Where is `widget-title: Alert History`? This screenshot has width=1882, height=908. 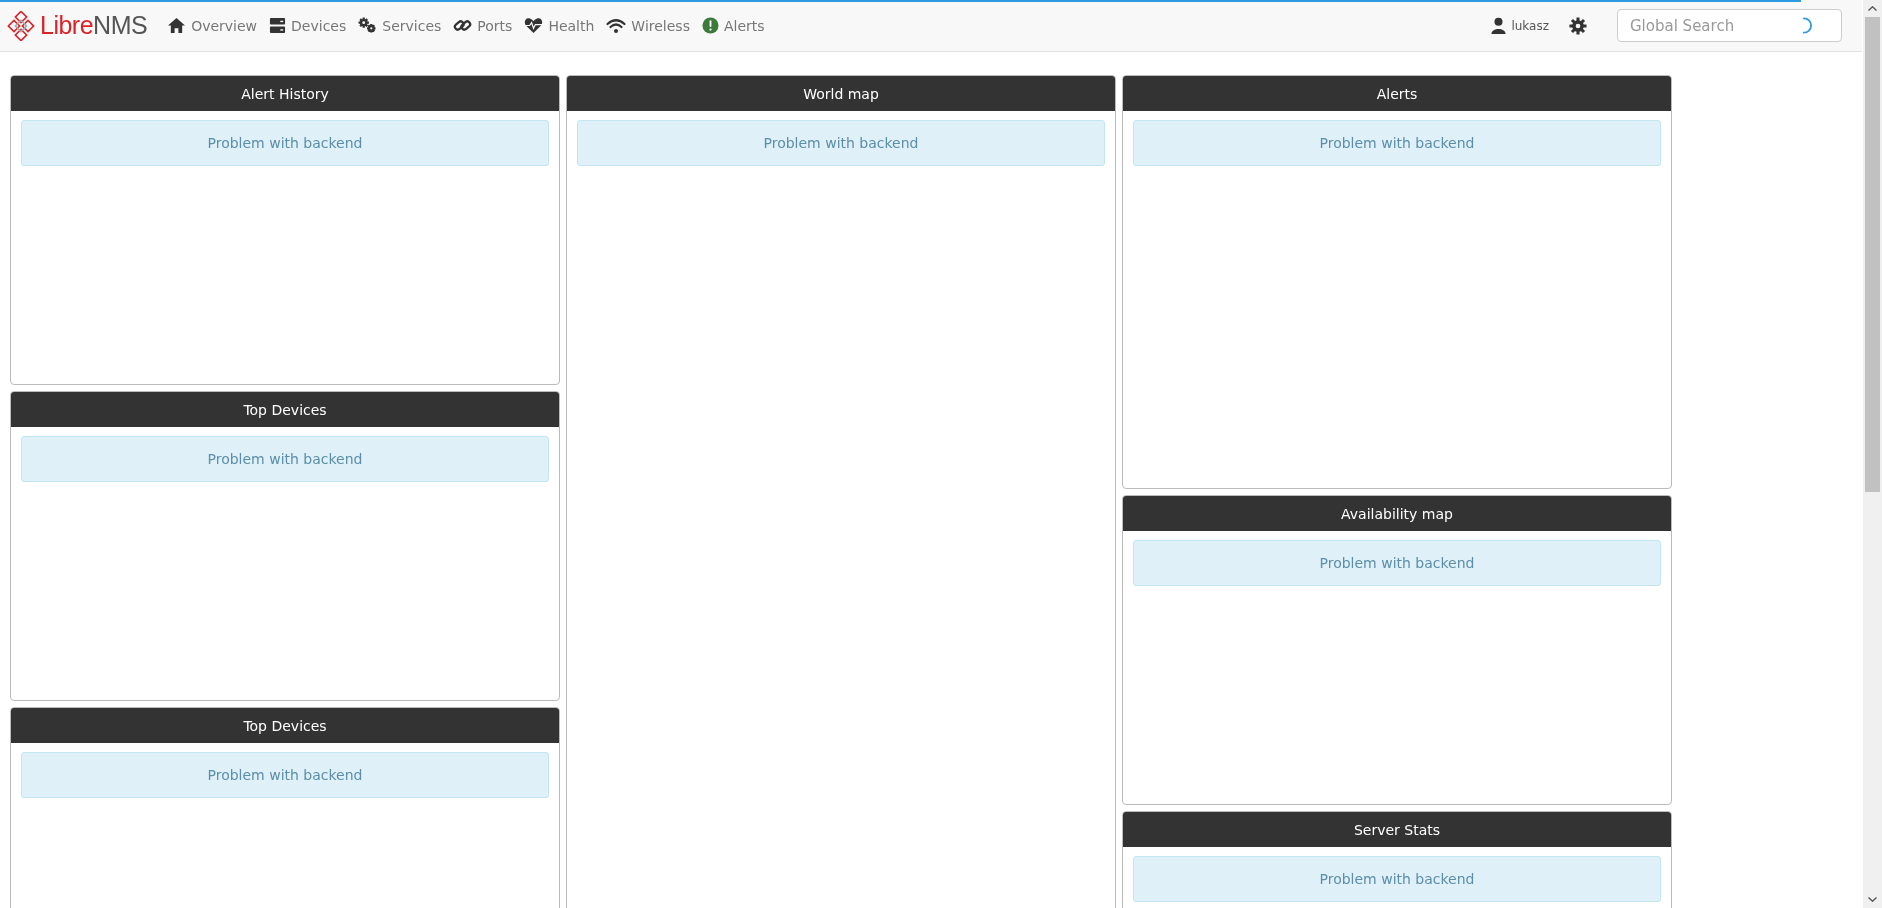
widget-title: Alert History is located at coordinates (285, 93).